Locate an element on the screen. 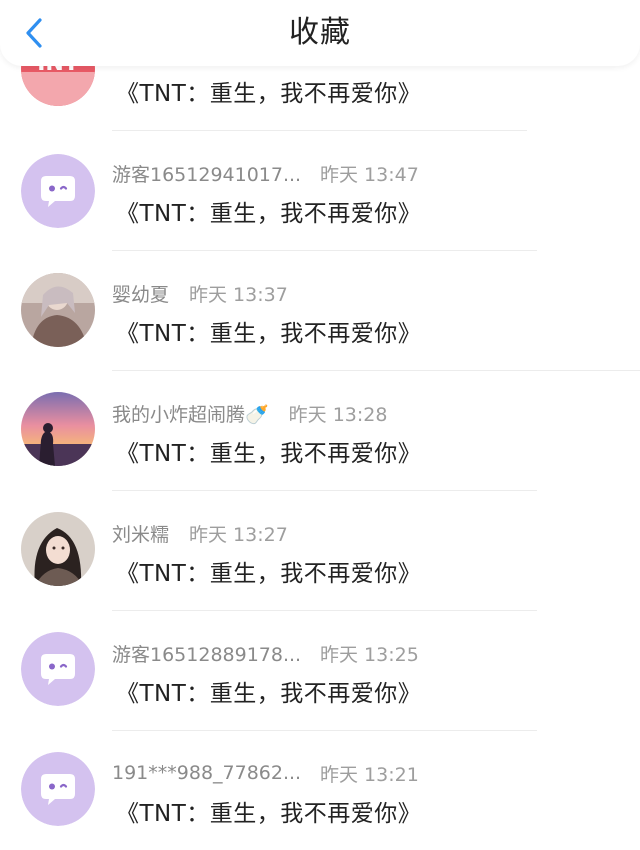 Image resolution: width=640 pixels, height=850 pixels. photo-avatar is located at coordinates (58, 310).